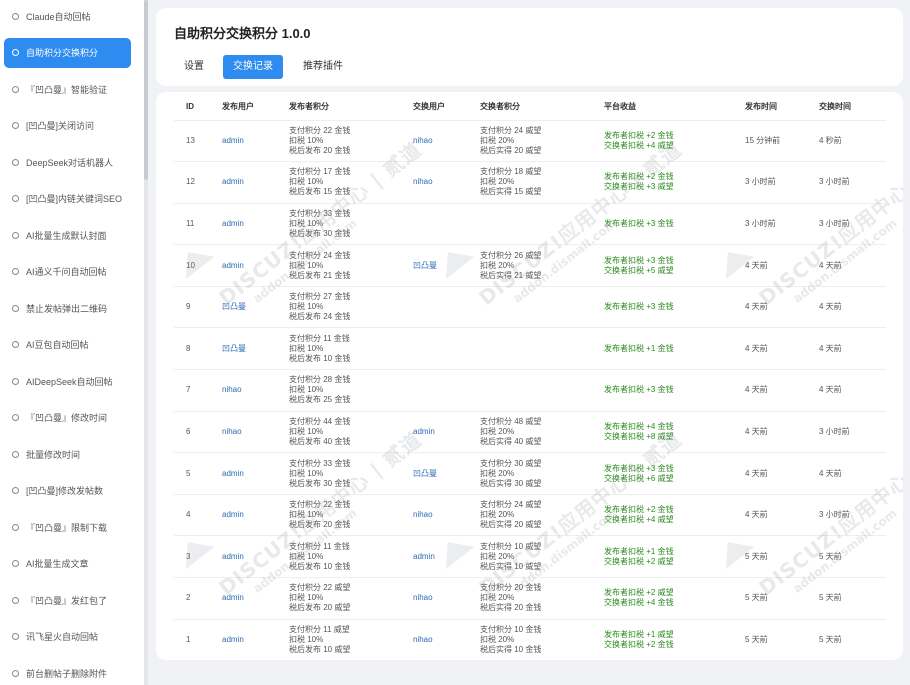  What do you see at coordinates (67, 564) in the screenshot?
I see `sidebar-item: AI批量生成文章` at bounding box center [67, 564].